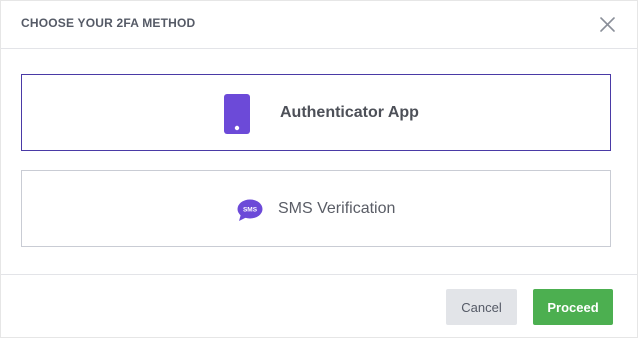 Image resolution: width=638 pixels, height=338 pixels. I want to click on sms-bubble-icon: SMS, so click(250, 210).